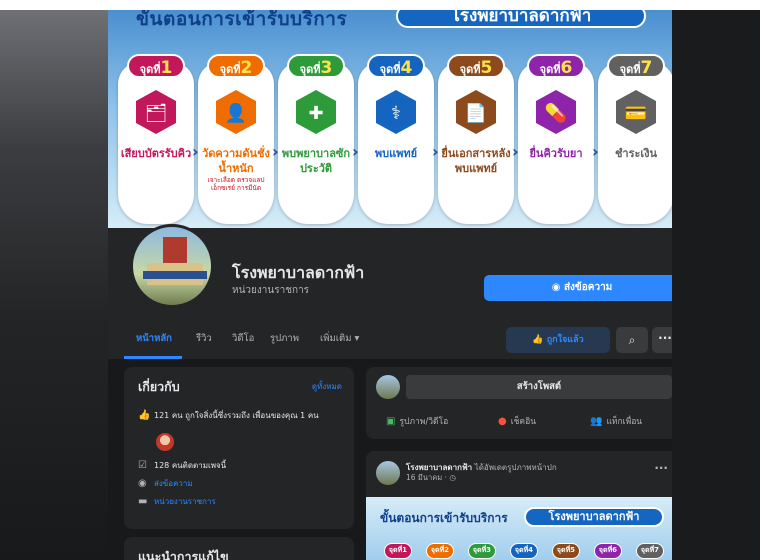 The width and height of the screenshot is (760, 560). I want to click on tab-videos: วิดีโอ, so click(243, 338).